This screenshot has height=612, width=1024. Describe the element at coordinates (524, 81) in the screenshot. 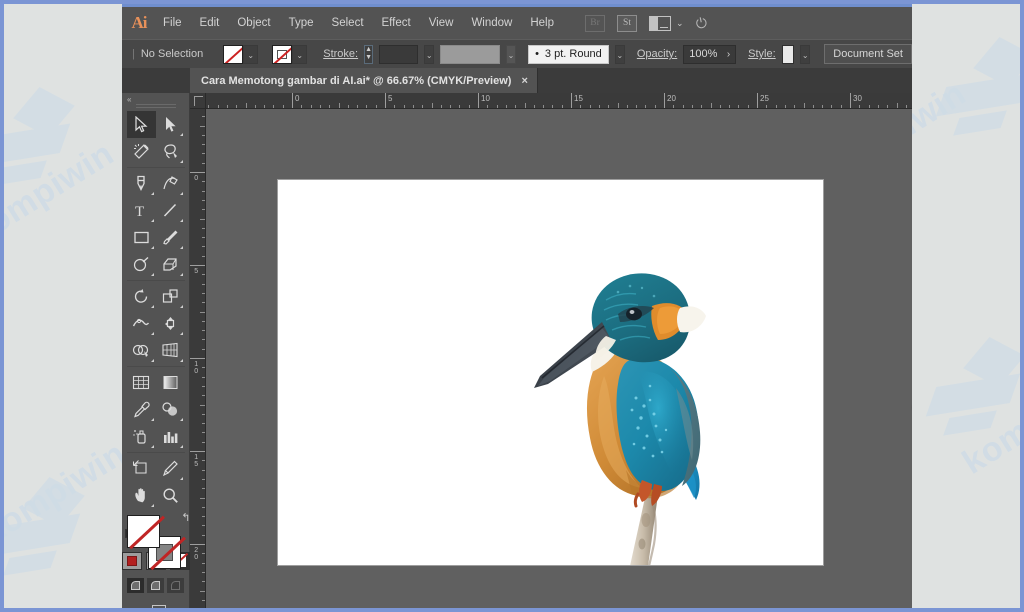

I see `close-icon: ×` at that location.